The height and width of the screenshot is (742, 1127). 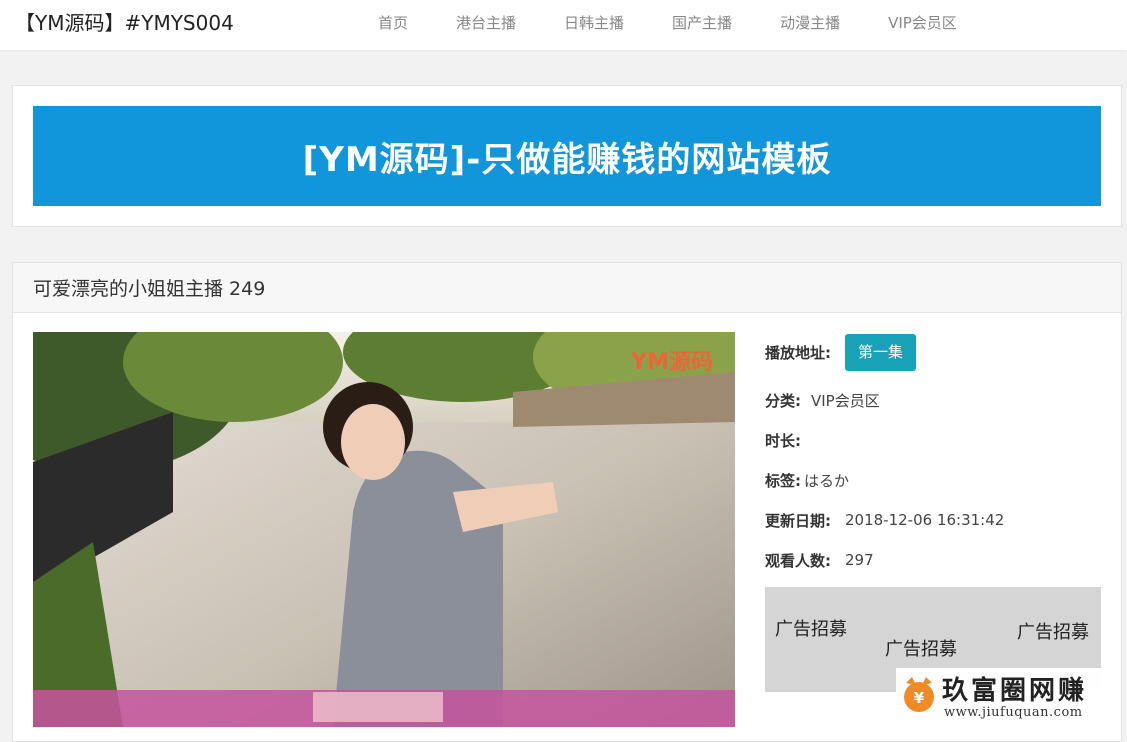 I want to click on episode-1-button: 第一集, so click(x=881, y=352).